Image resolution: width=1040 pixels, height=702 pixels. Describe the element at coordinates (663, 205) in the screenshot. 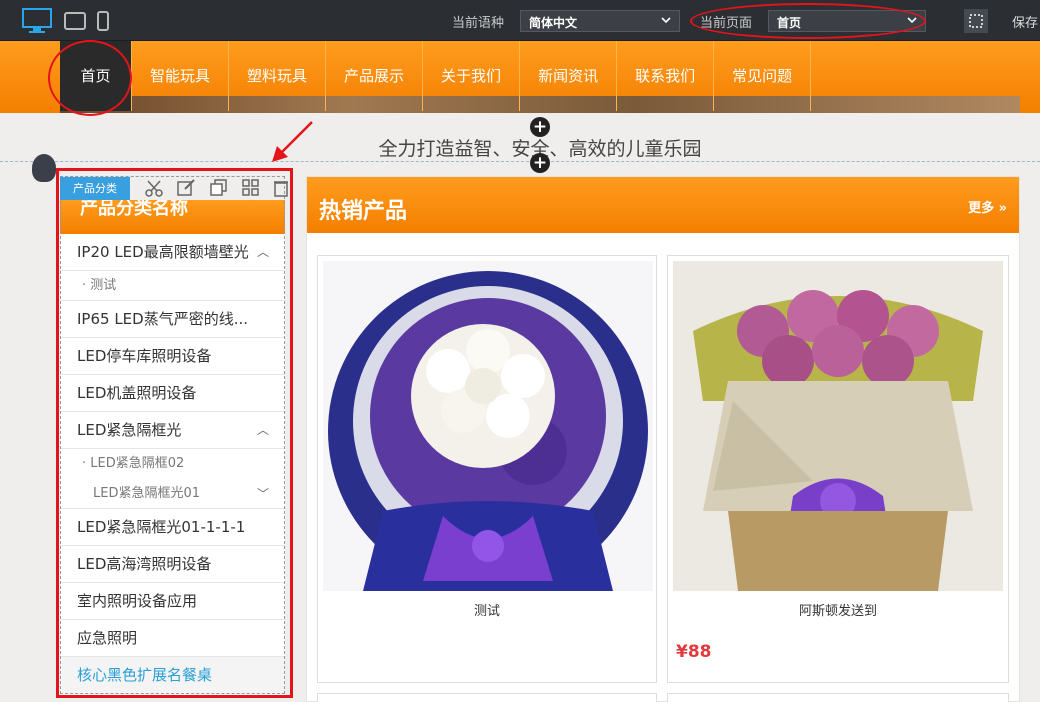

I see `panel-header: 热销产品 更多 »` at that location.